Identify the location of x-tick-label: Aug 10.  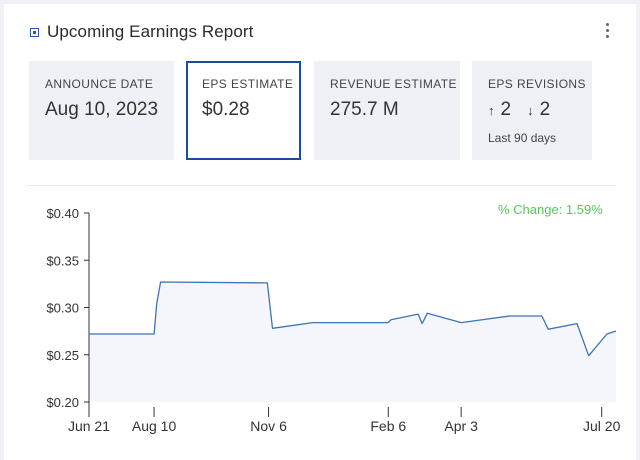
(154, 426).